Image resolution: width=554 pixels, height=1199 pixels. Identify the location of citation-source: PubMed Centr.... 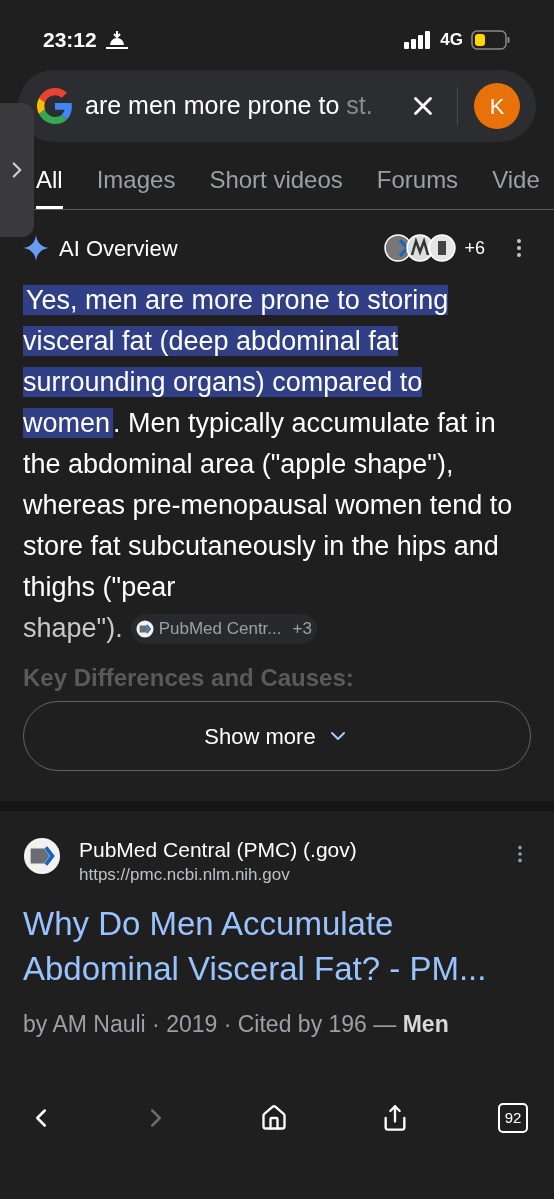
(220, 628).